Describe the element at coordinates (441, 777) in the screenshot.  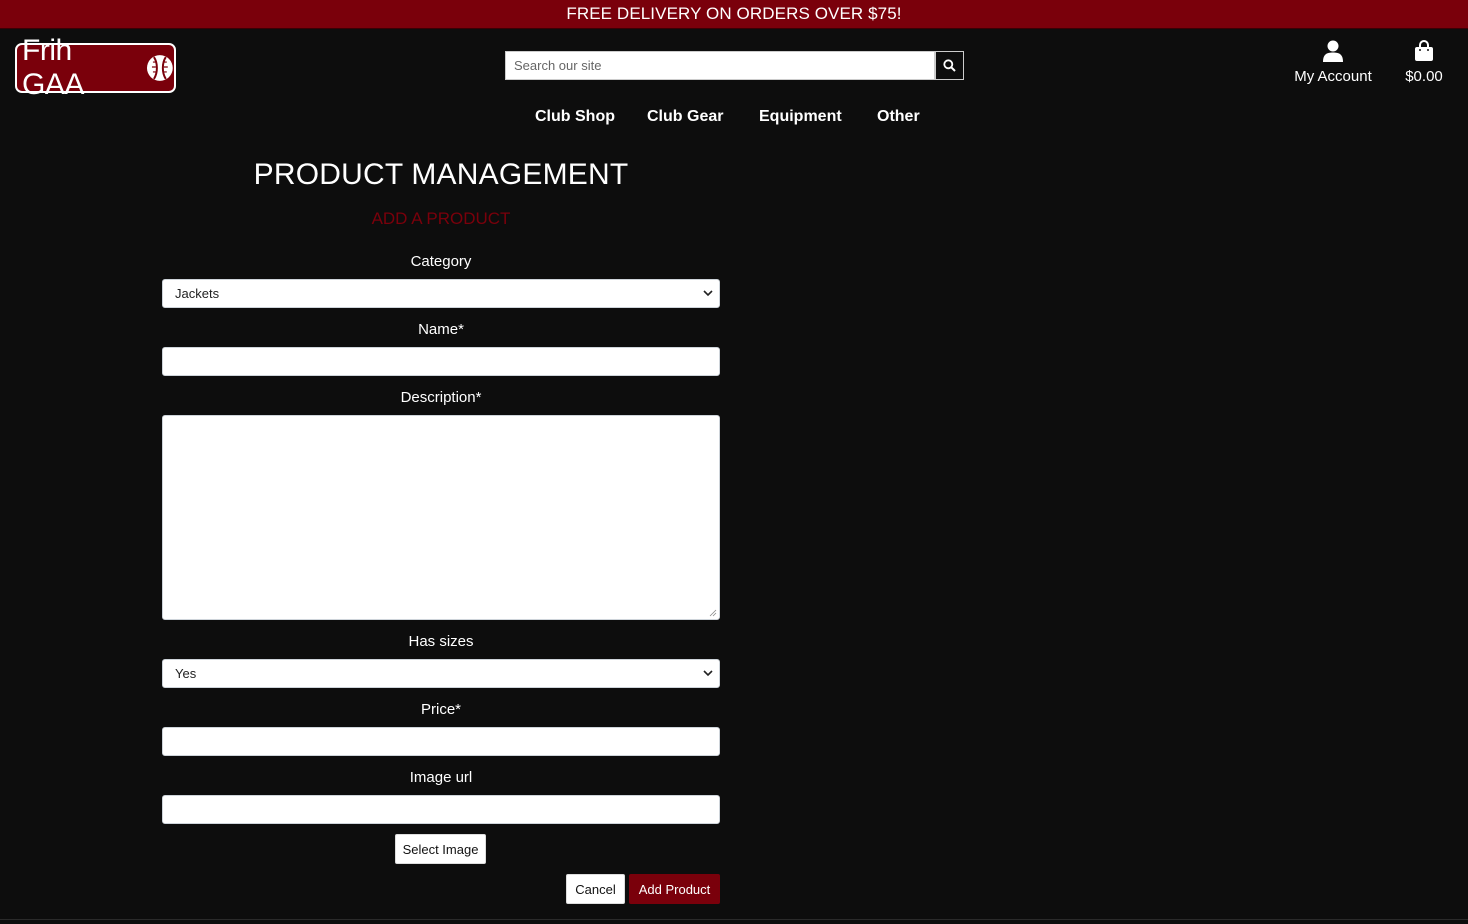
I see `image-url-label: Image url` at that location.